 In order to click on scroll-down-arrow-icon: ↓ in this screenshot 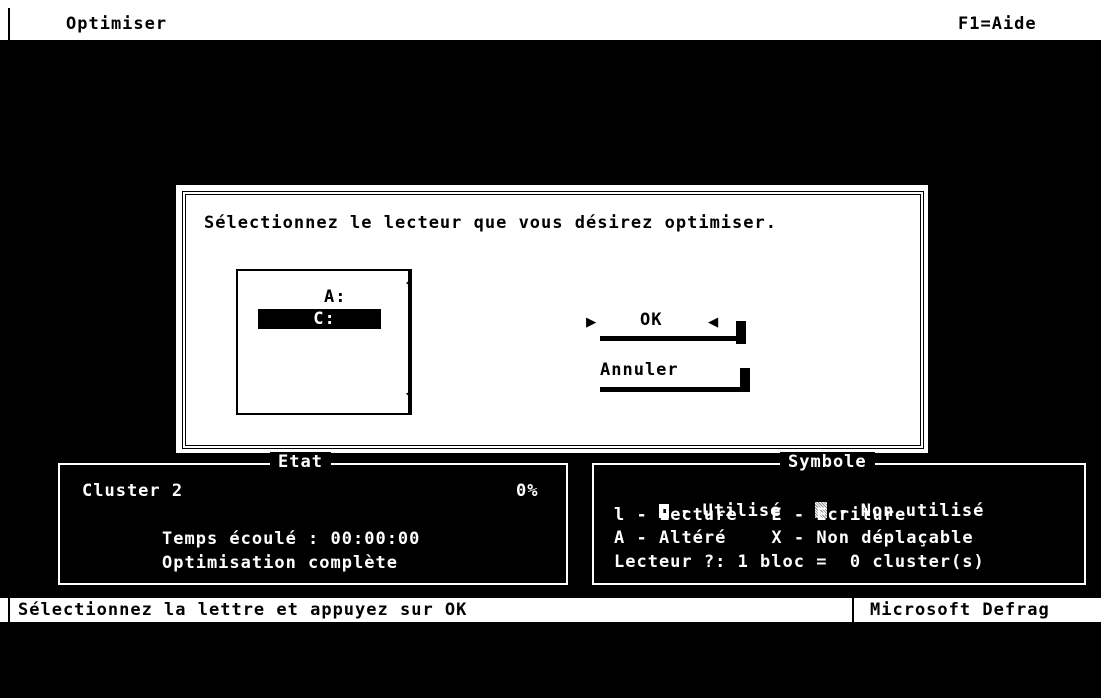, I will do `click(409, 391)`.